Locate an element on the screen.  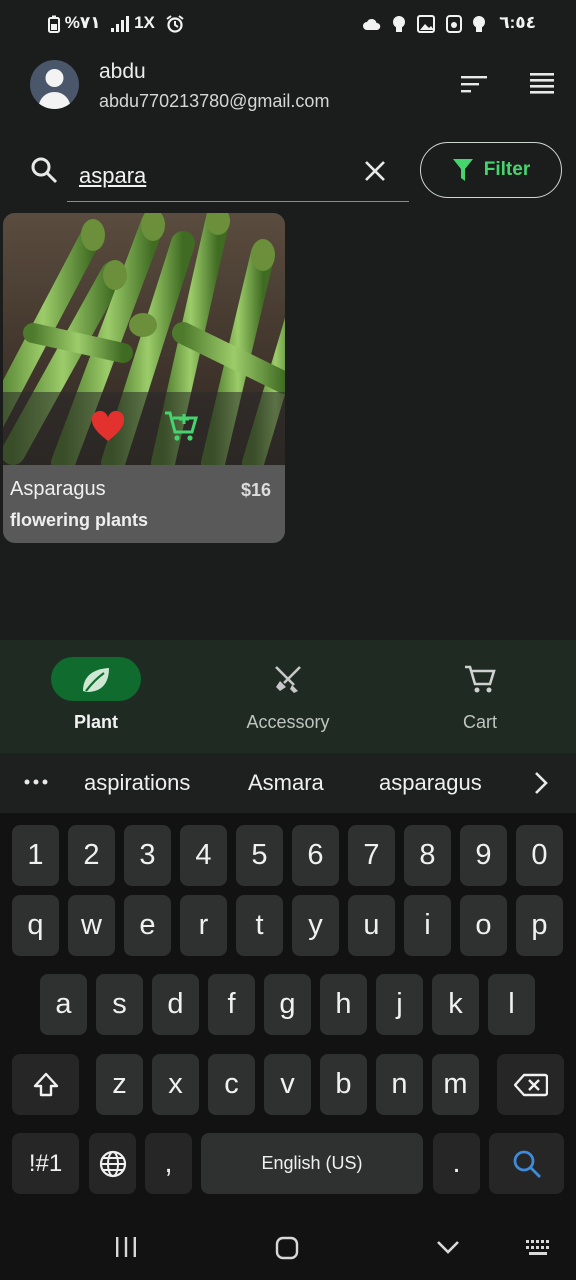
product-price: $16 is located at coordinates (255, 490).